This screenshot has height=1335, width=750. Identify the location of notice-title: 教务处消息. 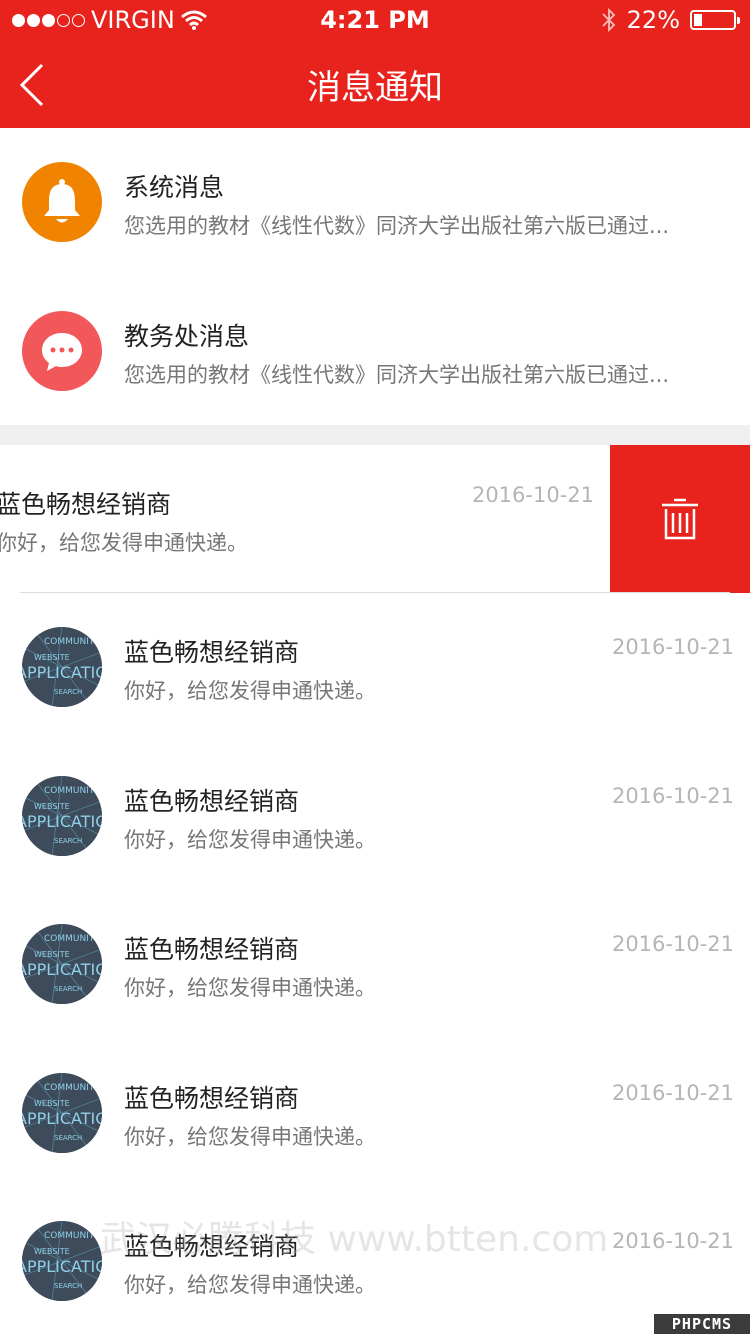
(187, 336).